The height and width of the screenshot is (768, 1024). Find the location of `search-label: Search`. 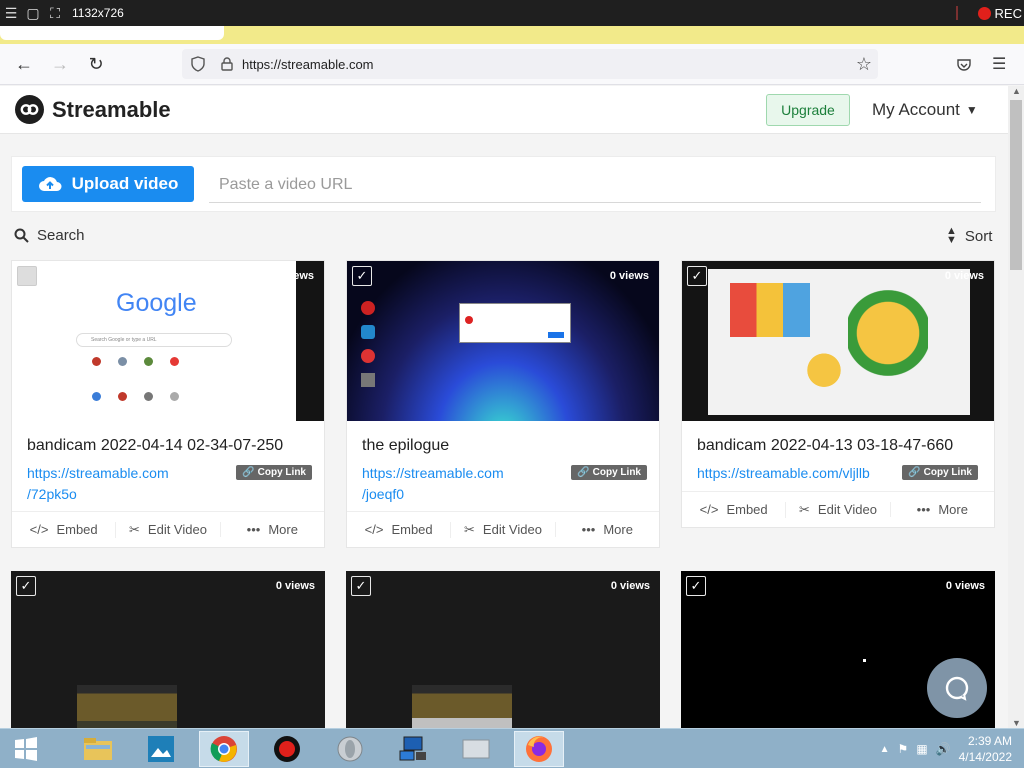

search-label: Search is located at coordinates (61, 235).